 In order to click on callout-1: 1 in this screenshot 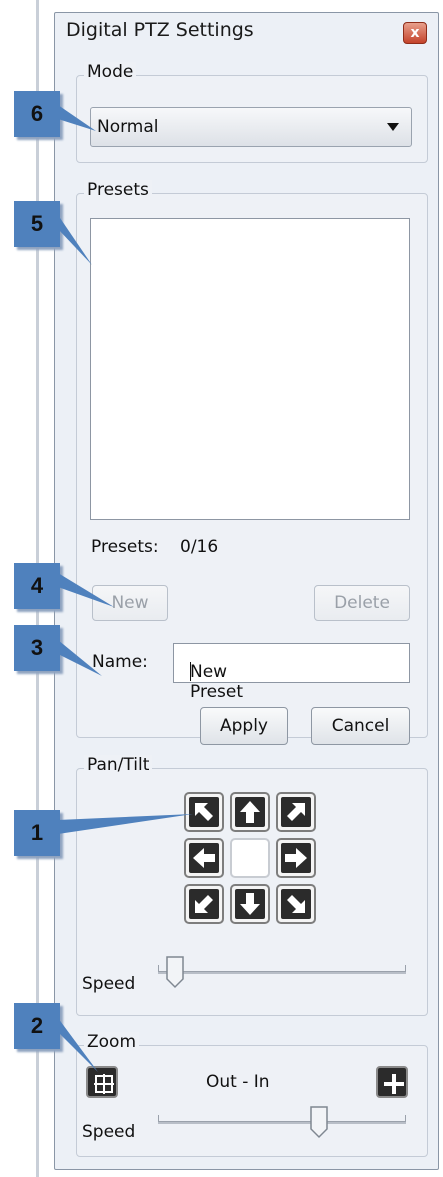, I will do `click(37, 833)`.